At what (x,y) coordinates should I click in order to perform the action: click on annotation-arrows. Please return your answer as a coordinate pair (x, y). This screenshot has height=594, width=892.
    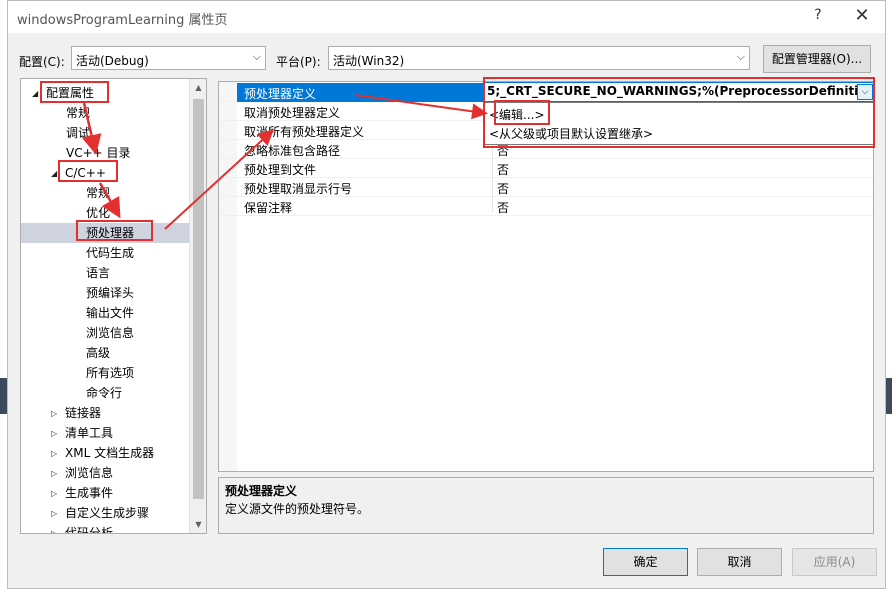
    Looking at the image, I should click on (284, 162).